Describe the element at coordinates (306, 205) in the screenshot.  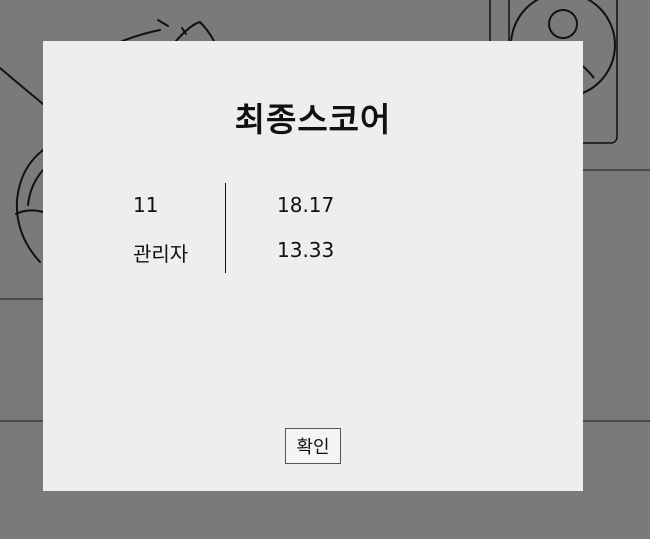
I see `player-score: 18.17` at that location.